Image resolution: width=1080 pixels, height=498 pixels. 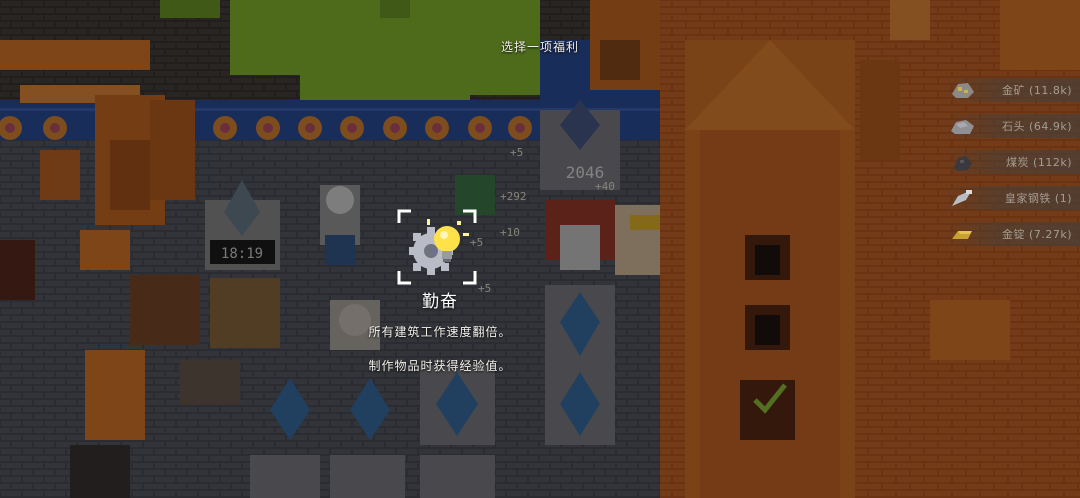 What do you see at coordinates (963, 163) in the screenshot?
I see `coal-icon` at bounding box center [963, 163].